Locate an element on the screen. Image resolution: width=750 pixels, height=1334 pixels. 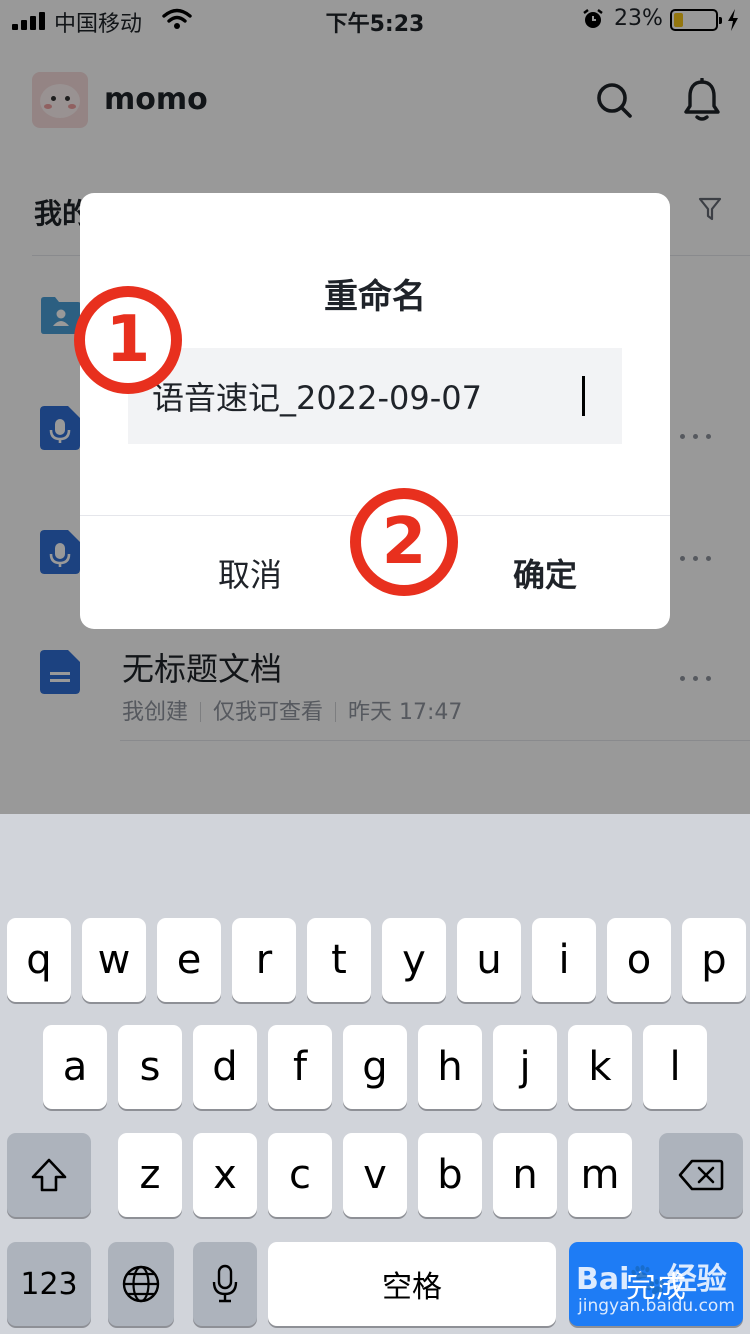
step-2-marker: 2 is located at coordinates (404, 542).